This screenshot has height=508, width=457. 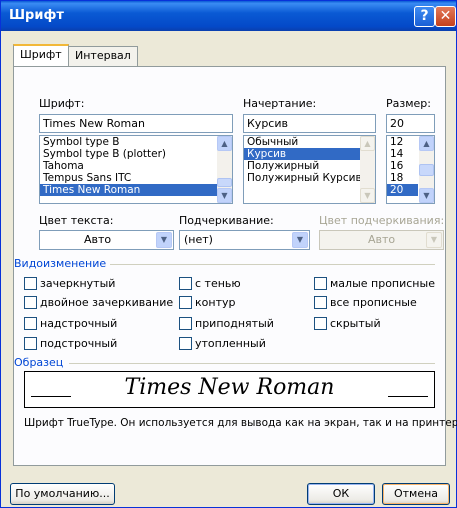 I want to click on effects-title: Видоизменение, so click(x=62, y=263).